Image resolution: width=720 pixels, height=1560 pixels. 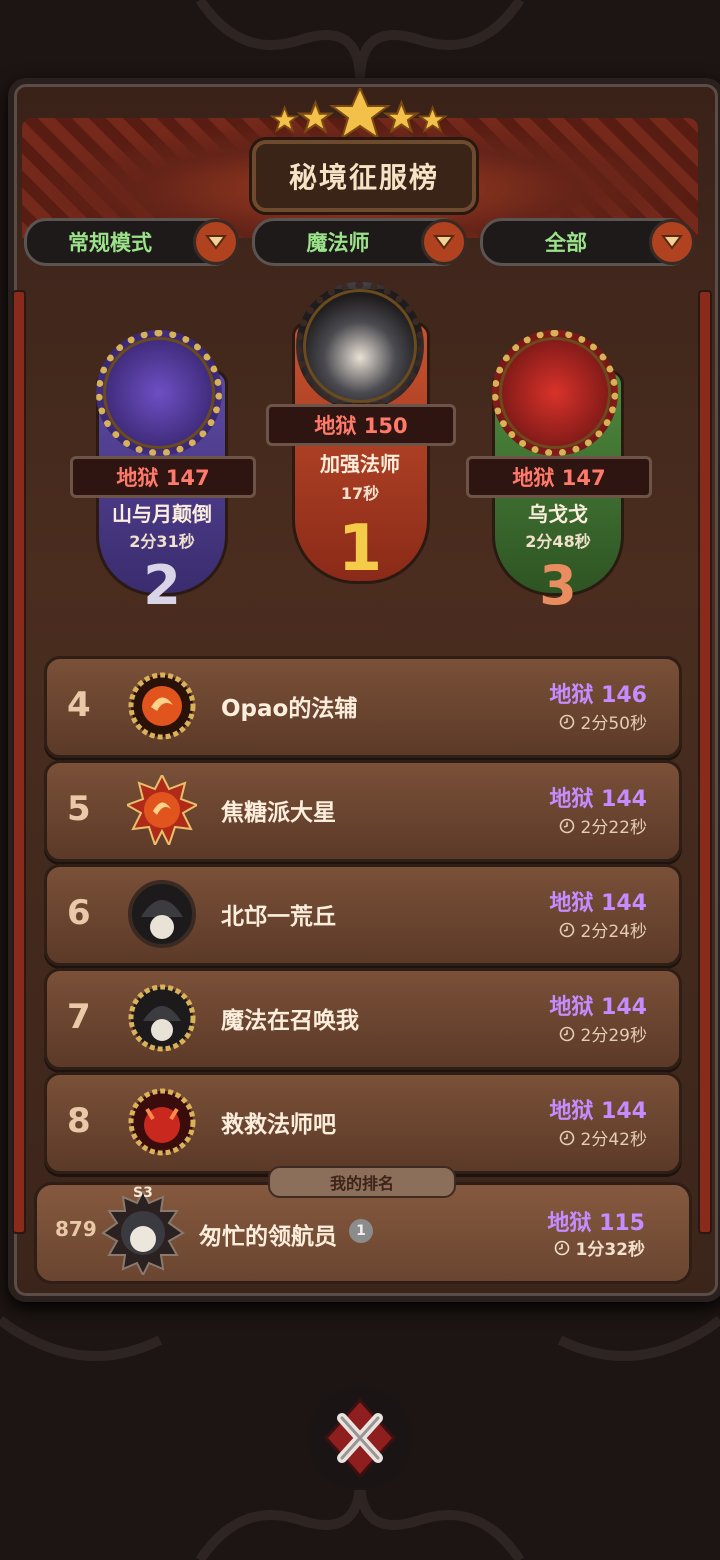 I want to click on left-rail, so click(x=19, y=762).